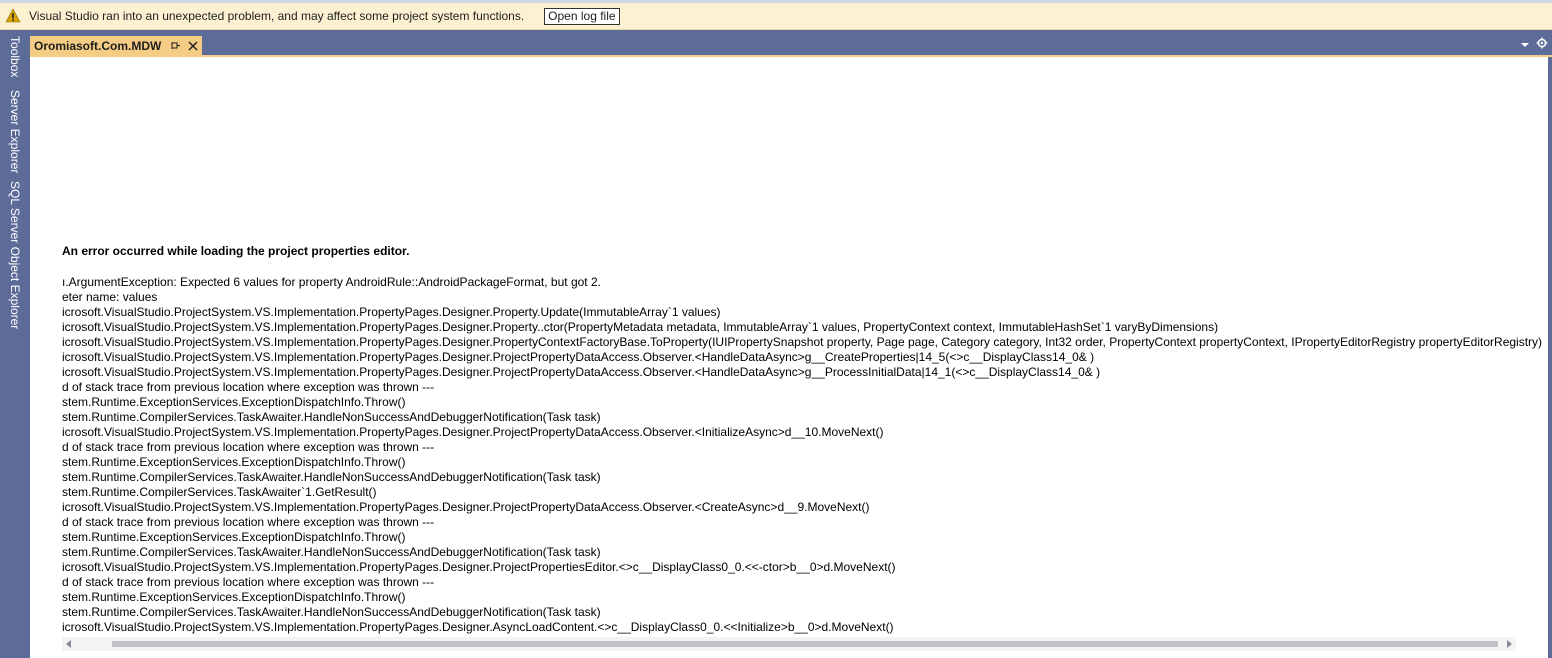 The image size is (1552, 658). I want to click on horizontal-scrollbar, so click(789, 644).